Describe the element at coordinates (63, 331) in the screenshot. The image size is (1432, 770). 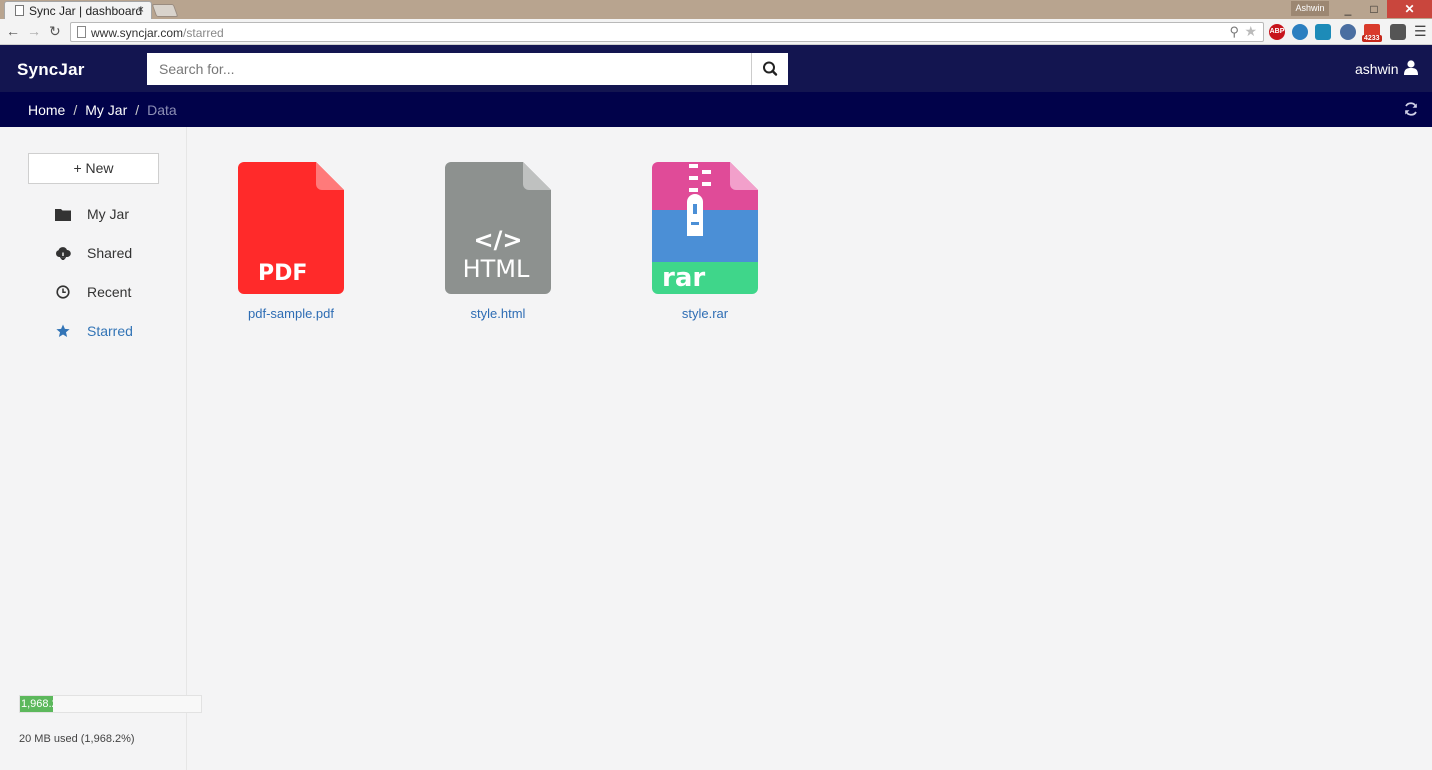
I see `star-icon` at that location.